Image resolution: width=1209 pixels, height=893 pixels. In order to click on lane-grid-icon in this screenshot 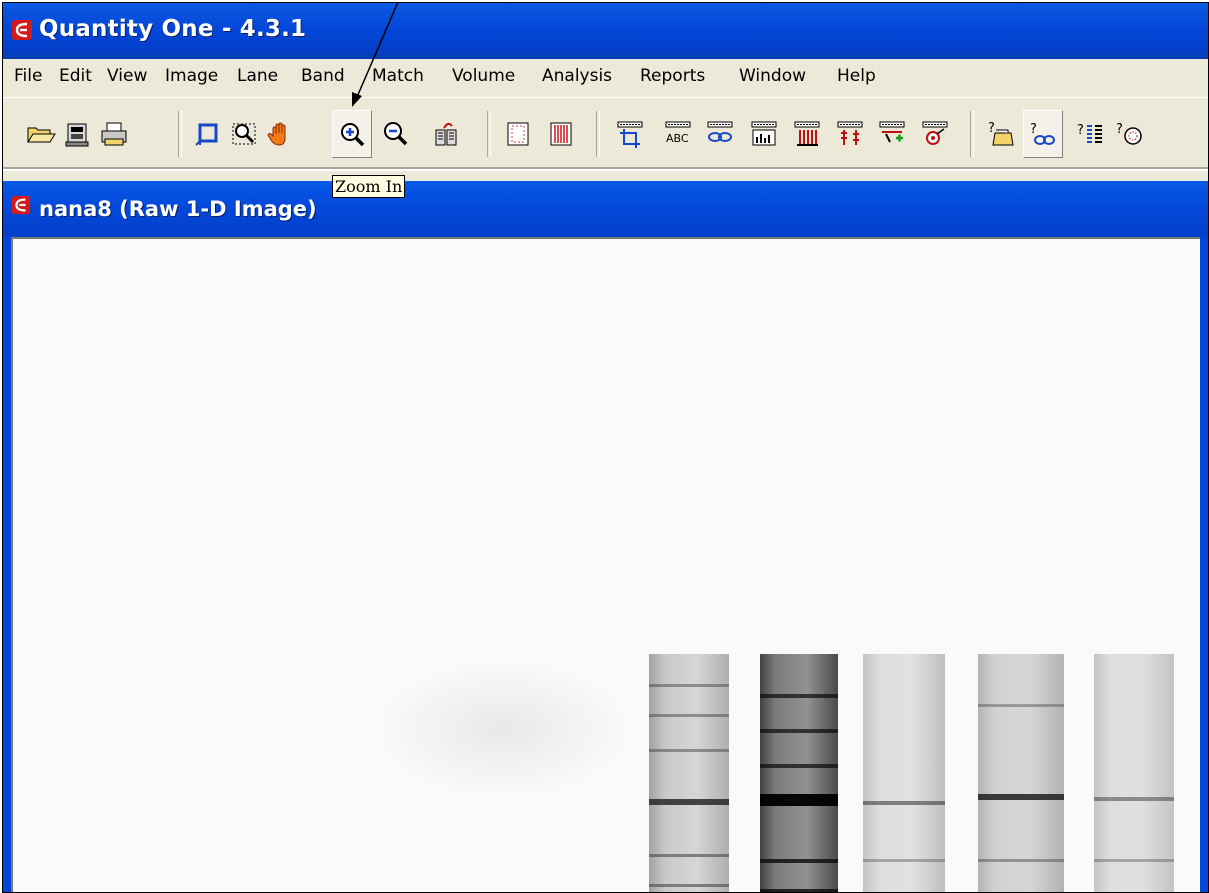, I will do `click(561, 134)`.